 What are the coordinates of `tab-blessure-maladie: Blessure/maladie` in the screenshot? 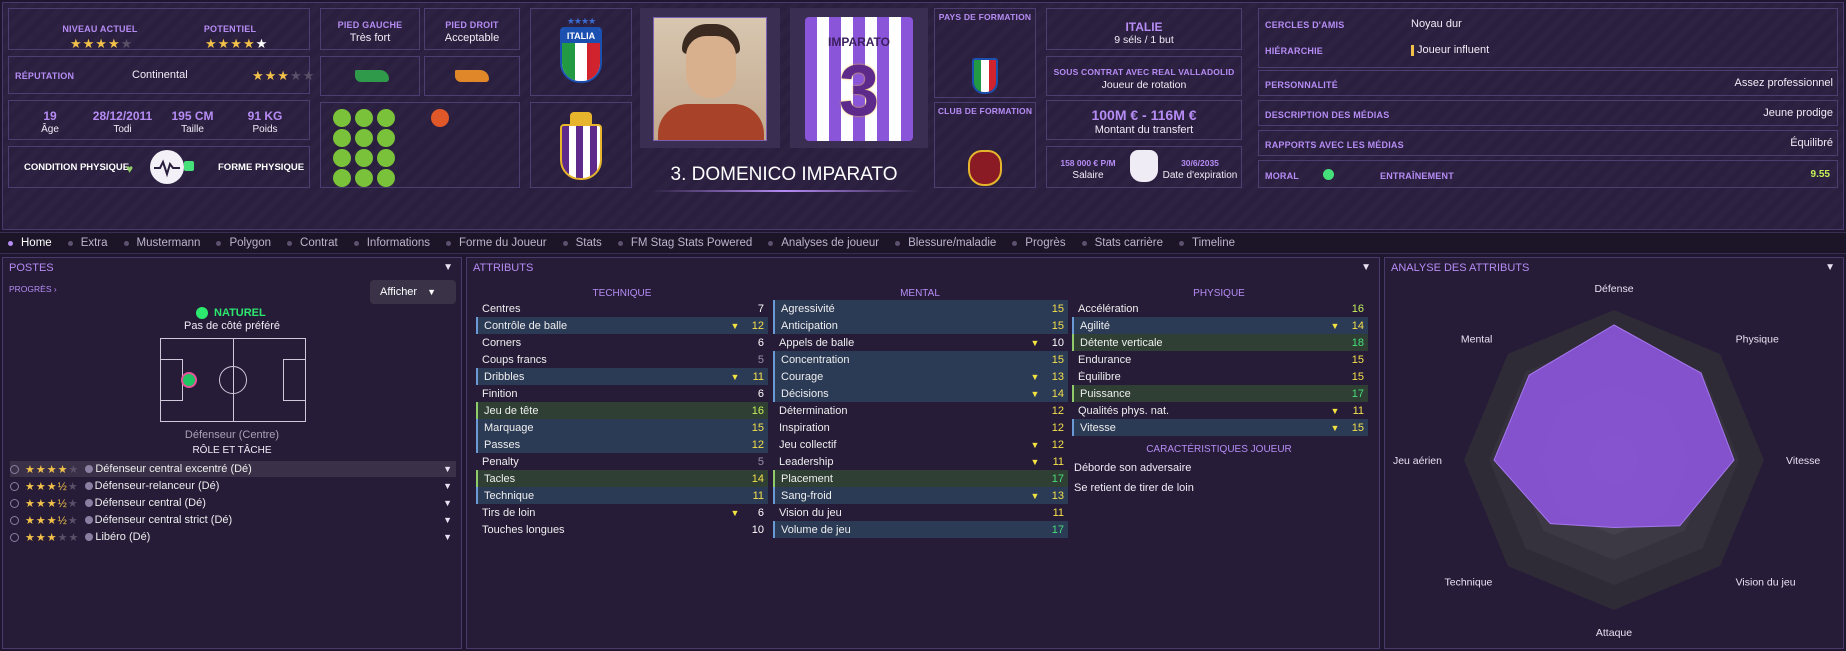 It's located at (945, 243).